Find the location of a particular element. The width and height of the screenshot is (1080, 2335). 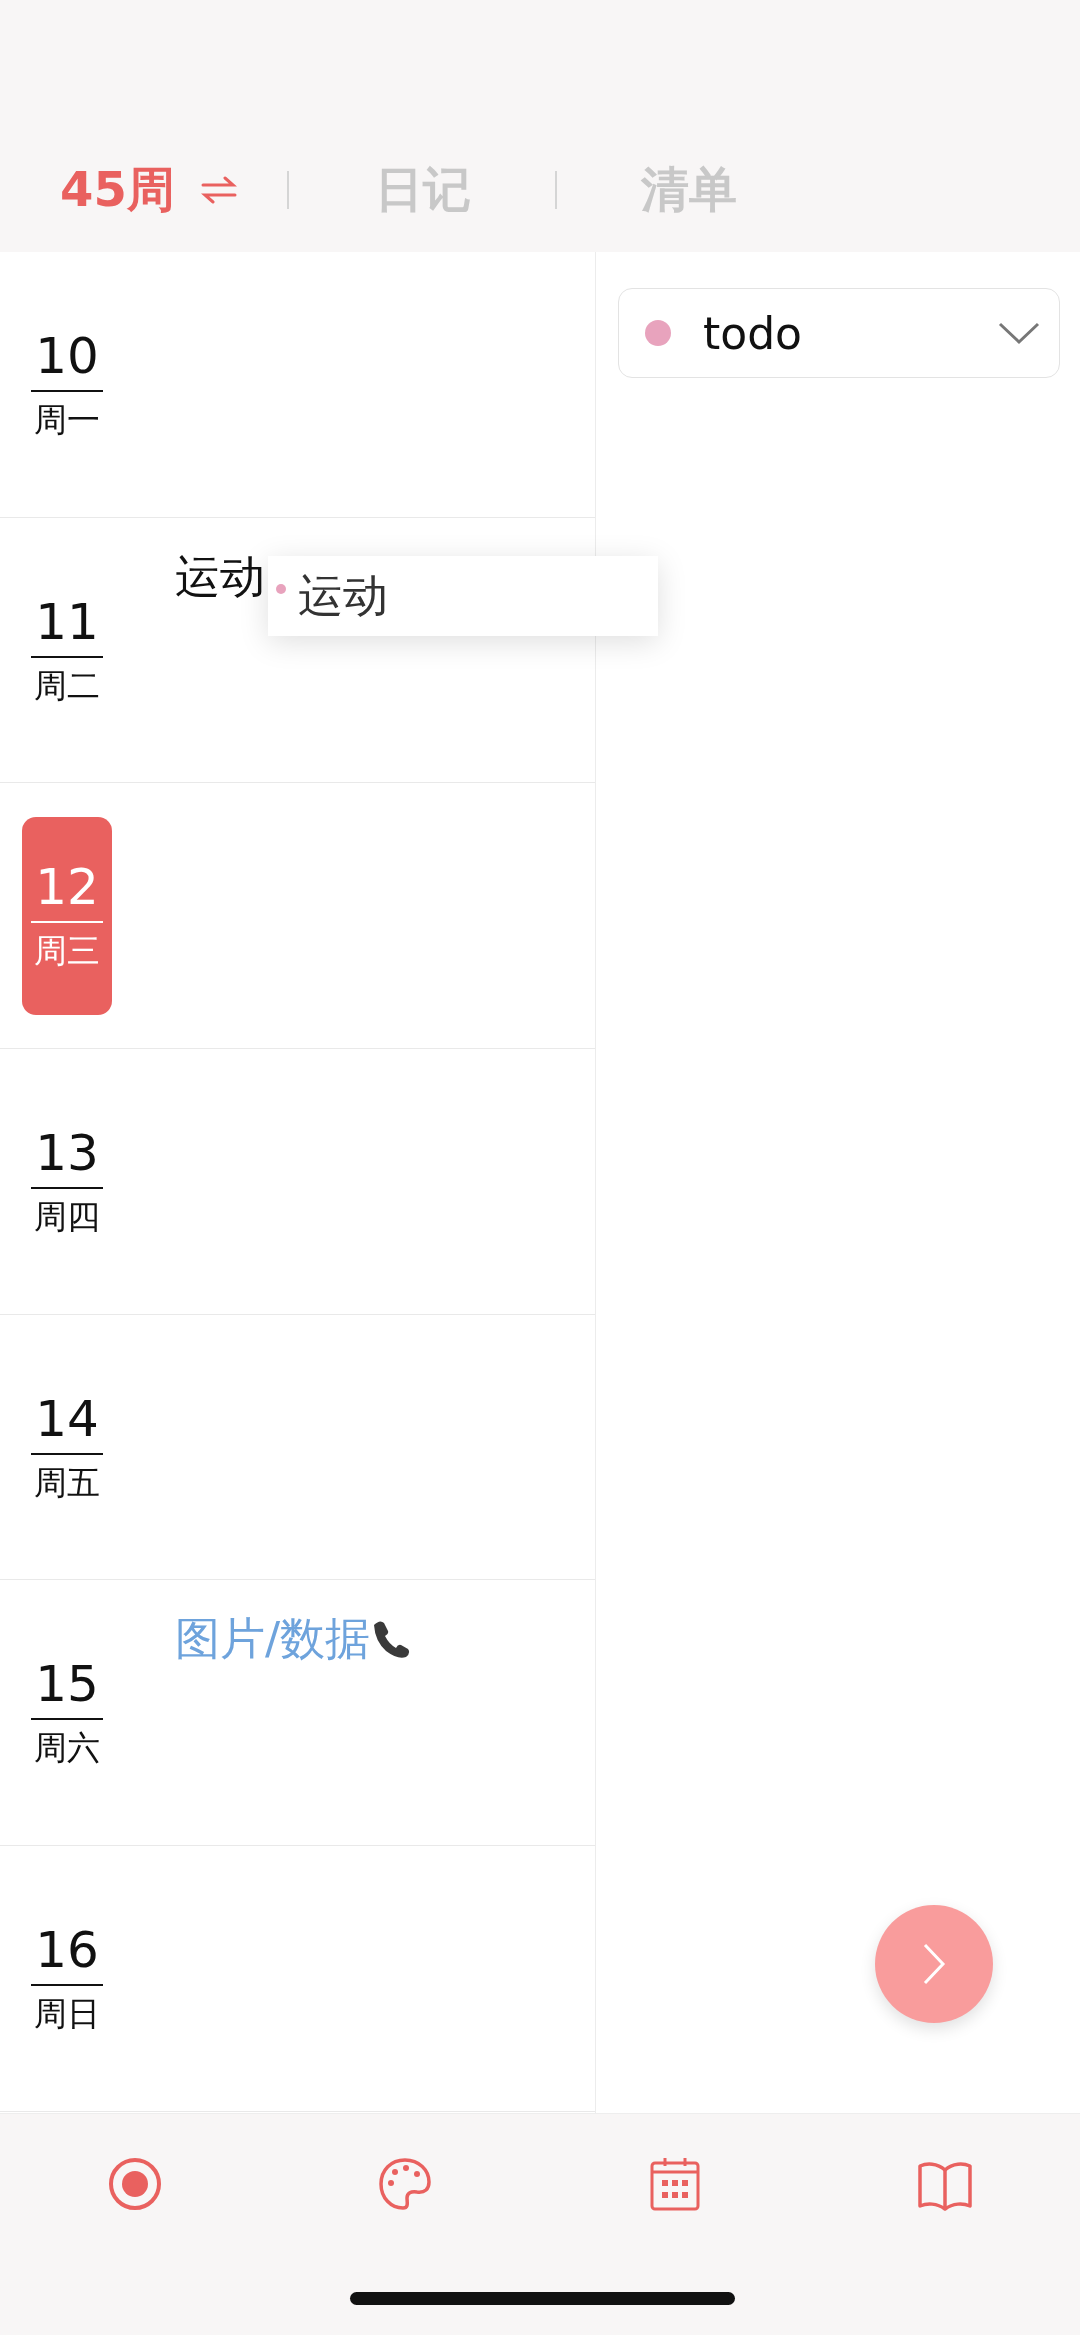

drag-preview-card: 运动 is located at coordinates (463, 596).